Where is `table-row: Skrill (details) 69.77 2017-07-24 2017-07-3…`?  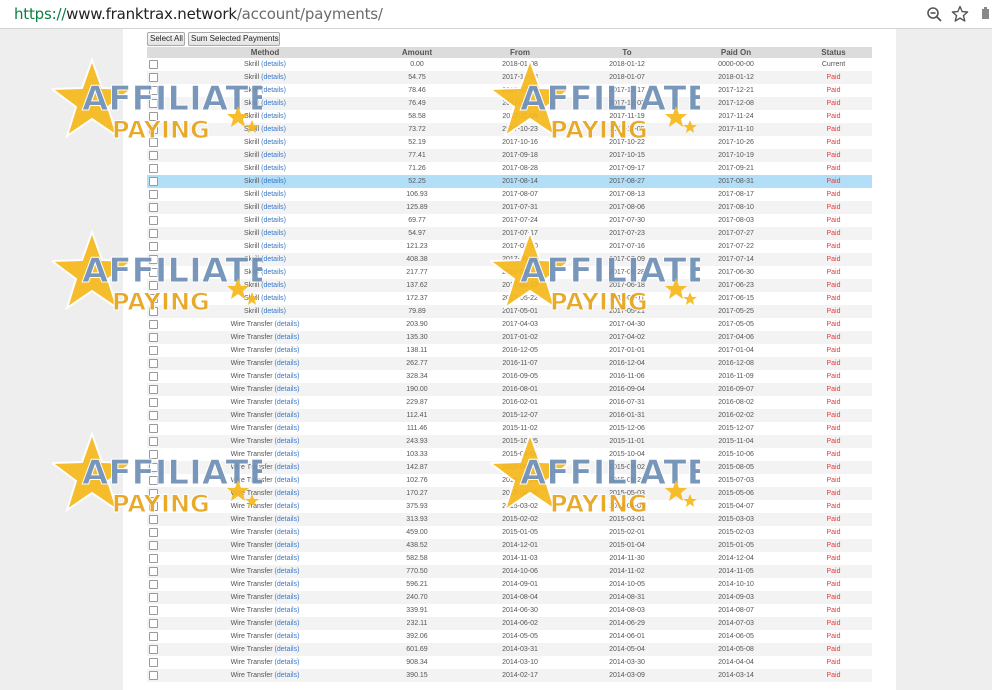 table-row: Skrill (details) 69.77 2017-07-24 2017-07-3… is located at coordinates (509, 220).